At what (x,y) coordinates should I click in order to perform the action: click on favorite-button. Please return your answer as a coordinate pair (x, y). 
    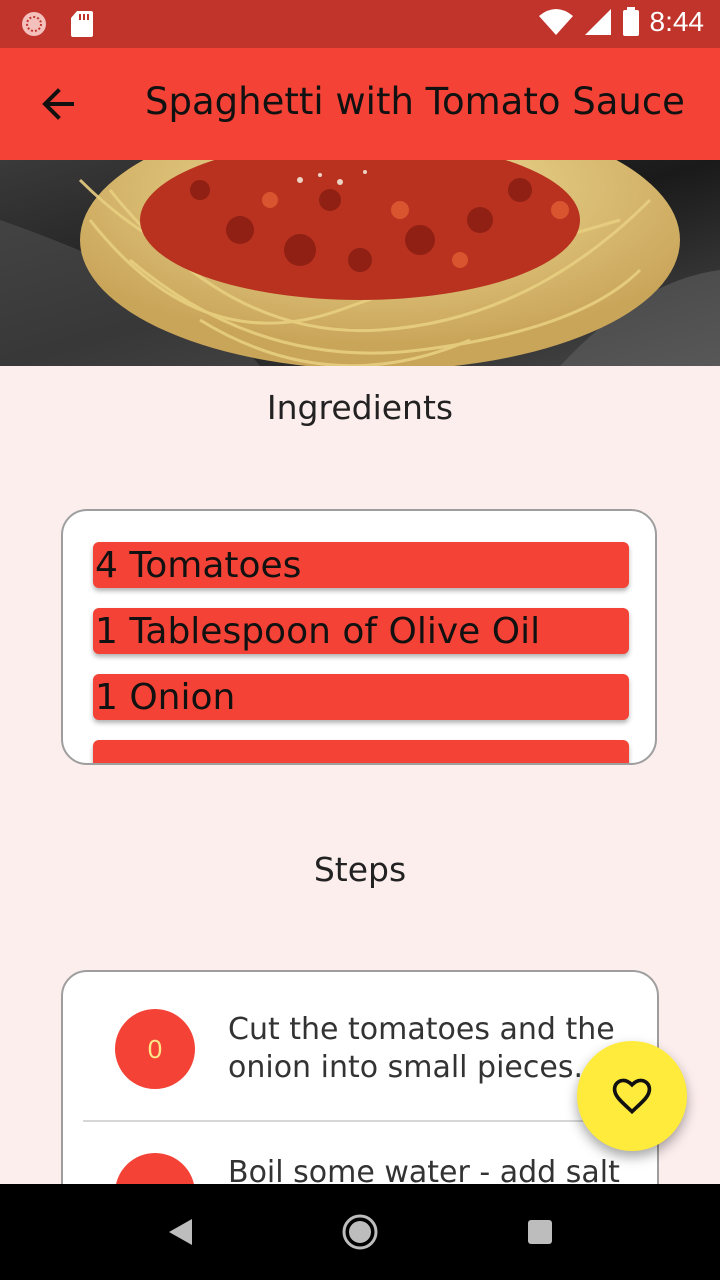
    Looking at the image, I should click on (632, 1096).